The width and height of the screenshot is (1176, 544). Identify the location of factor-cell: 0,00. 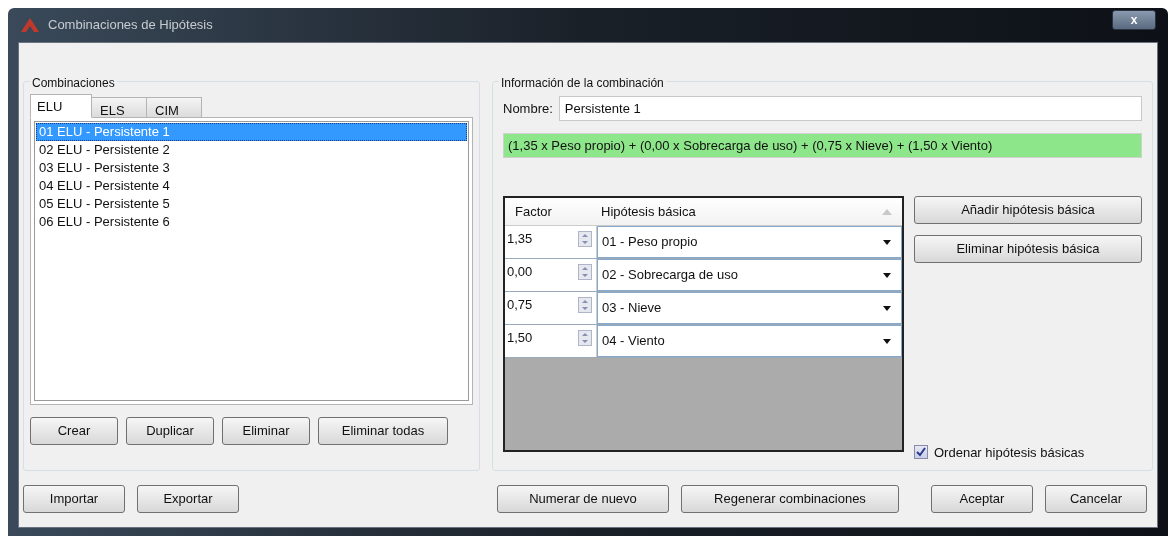
(541, 270).